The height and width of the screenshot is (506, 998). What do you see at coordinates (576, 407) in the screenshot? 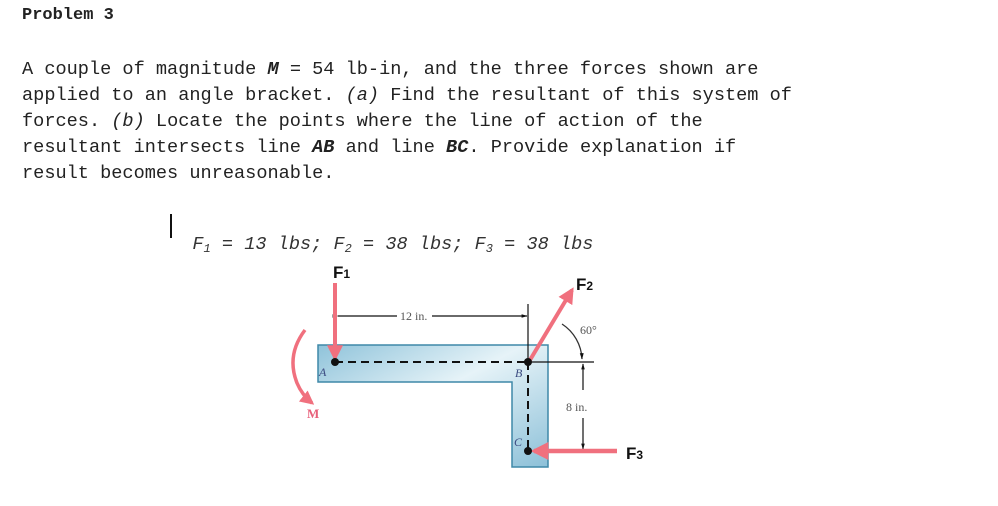
I see `dim-label-8in: 8 in.` at bounding box center [576, 407].